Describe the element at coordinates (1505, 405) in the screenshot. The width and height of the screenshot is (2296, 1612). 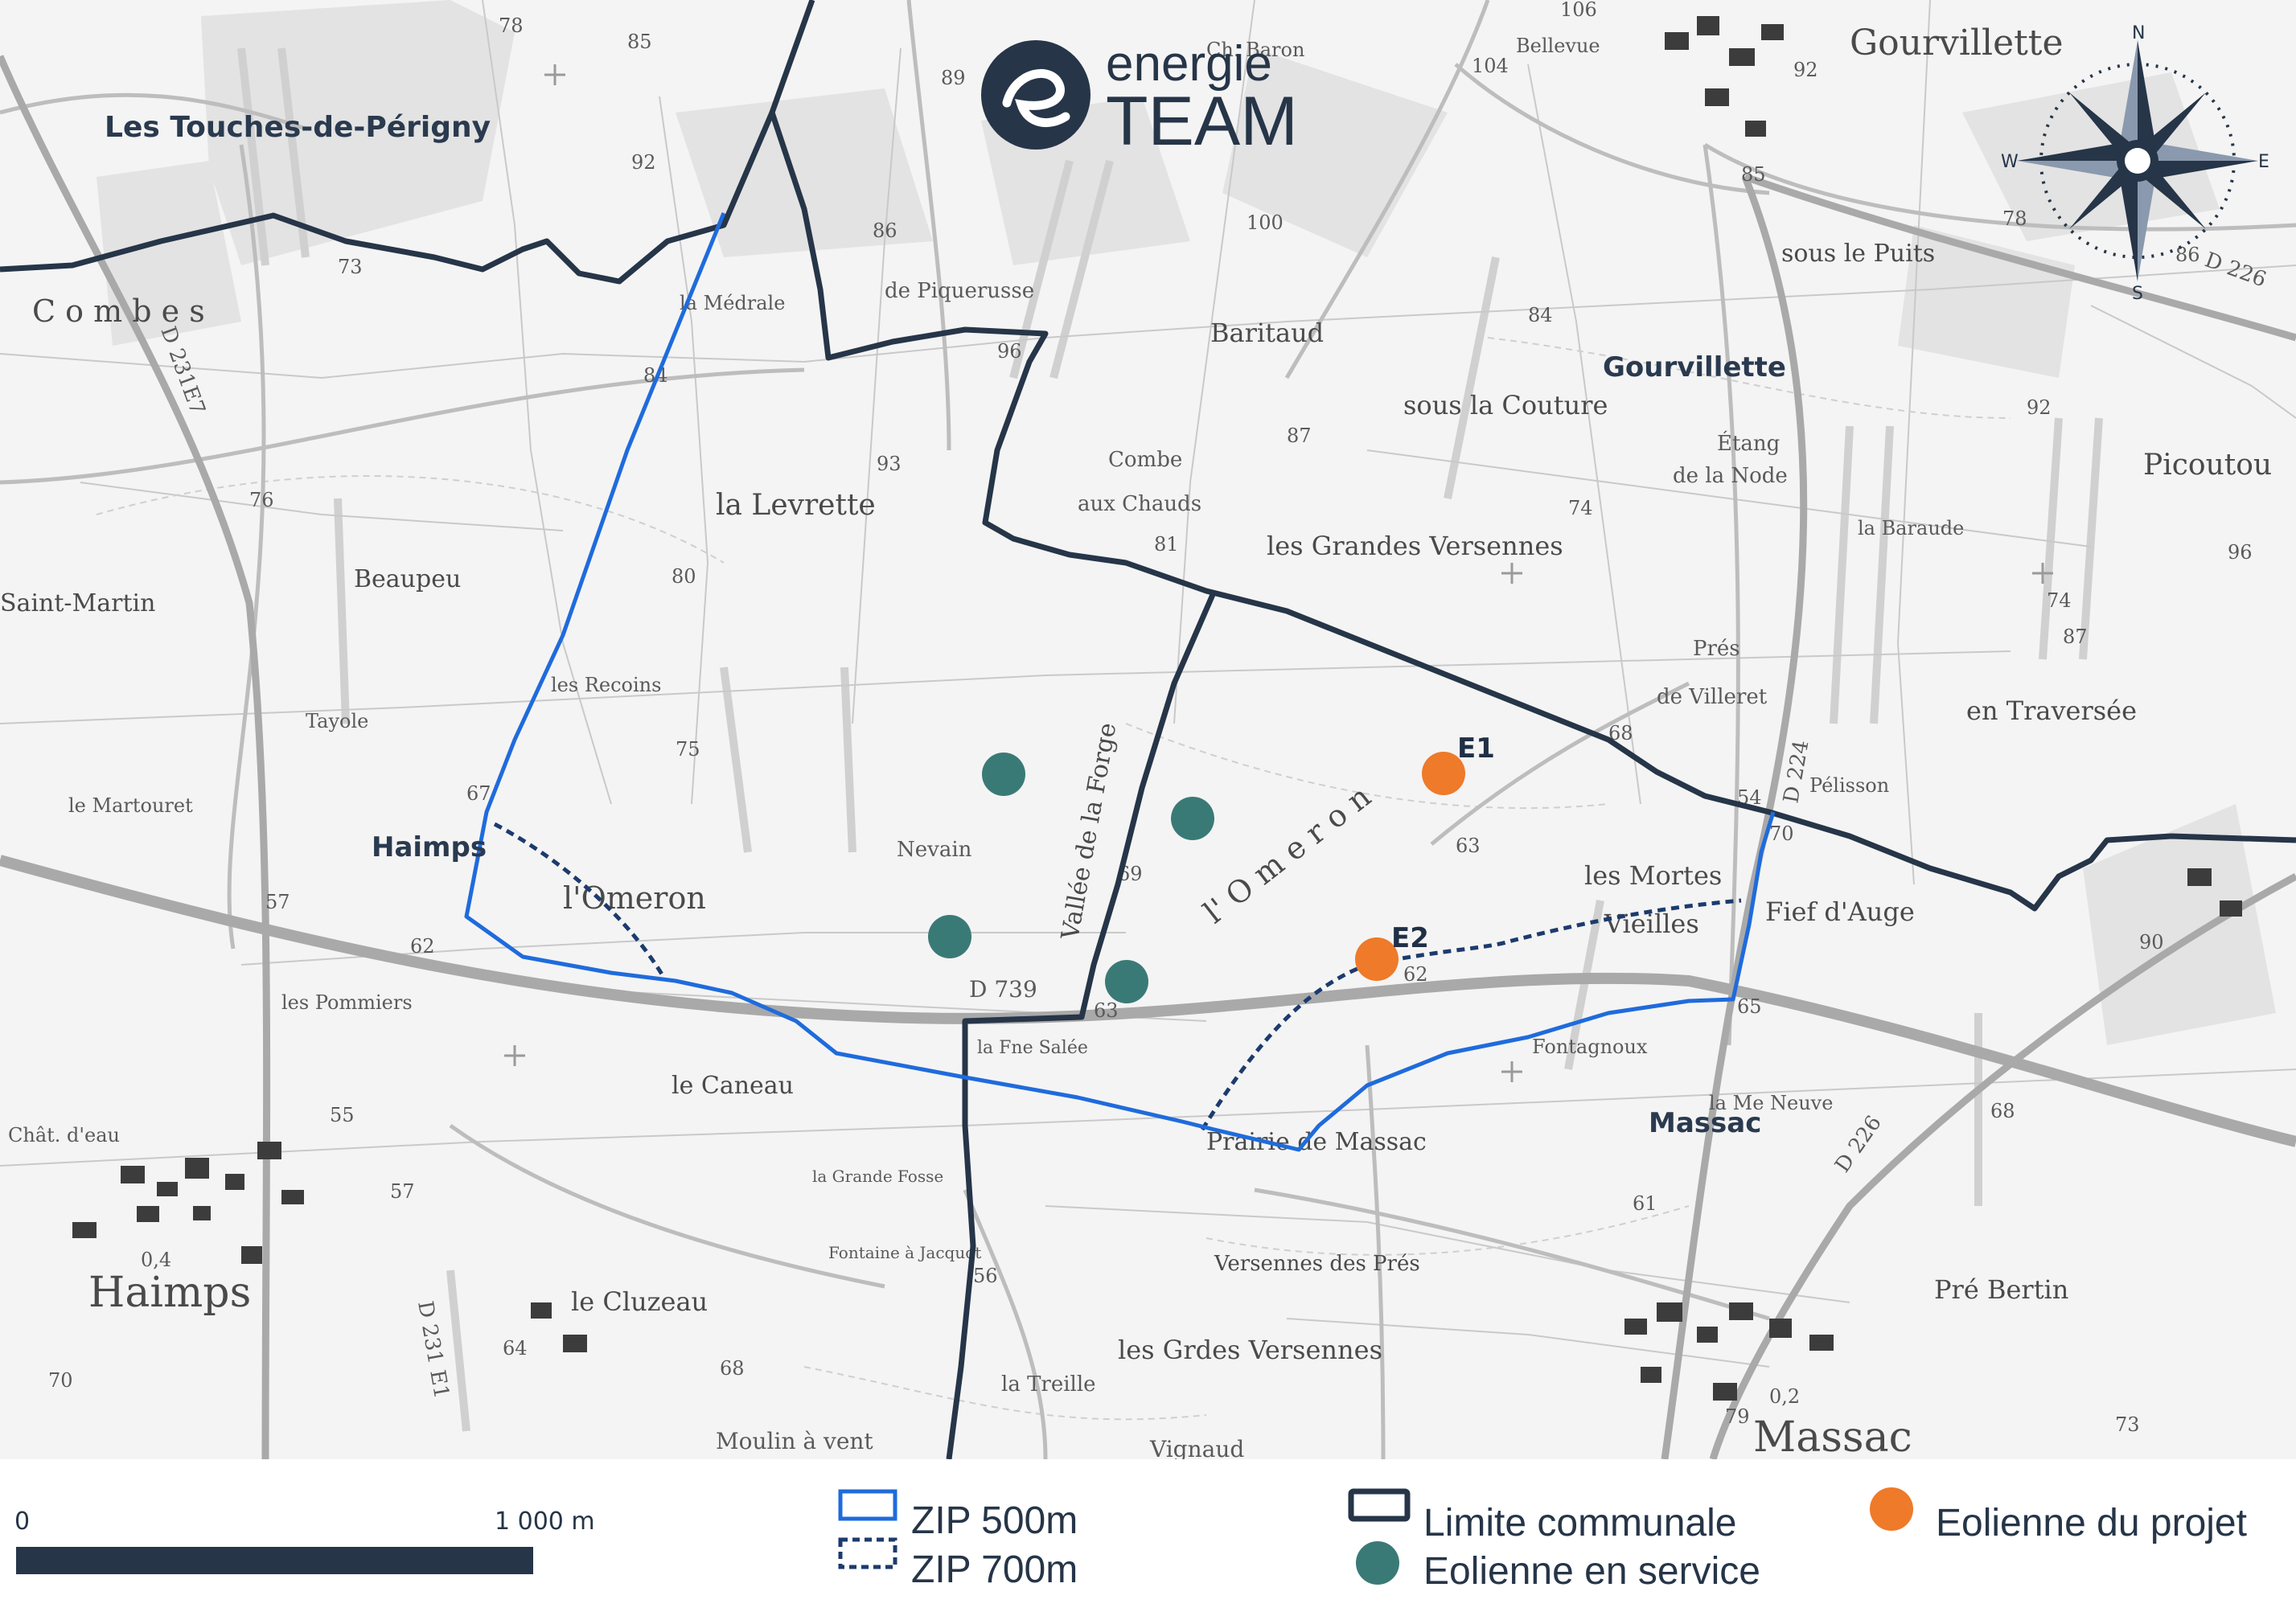
I see `place-label: sous la Couture` at that location.